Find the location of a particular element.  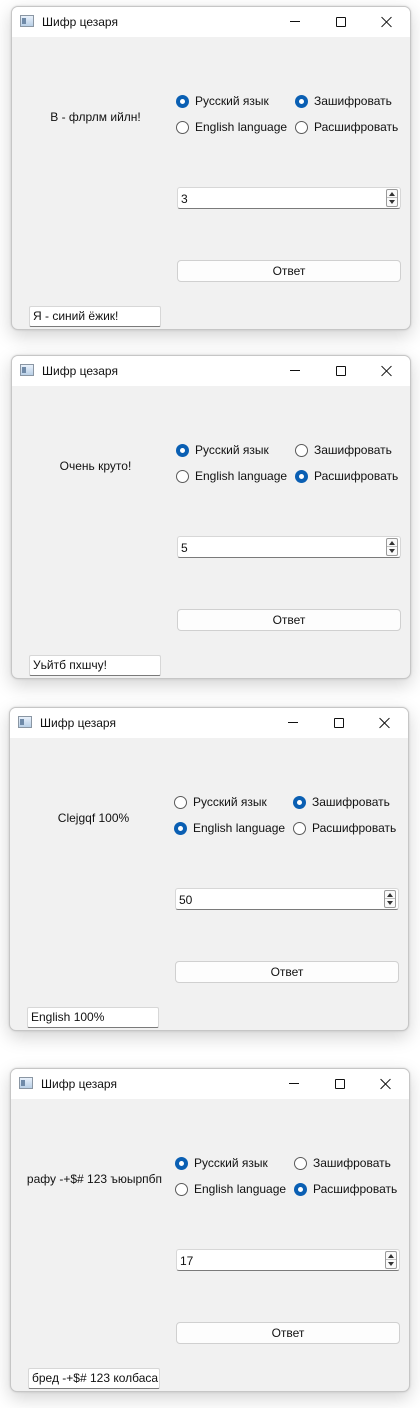

shift-value: 17 is located at coordinates (187, 1261).